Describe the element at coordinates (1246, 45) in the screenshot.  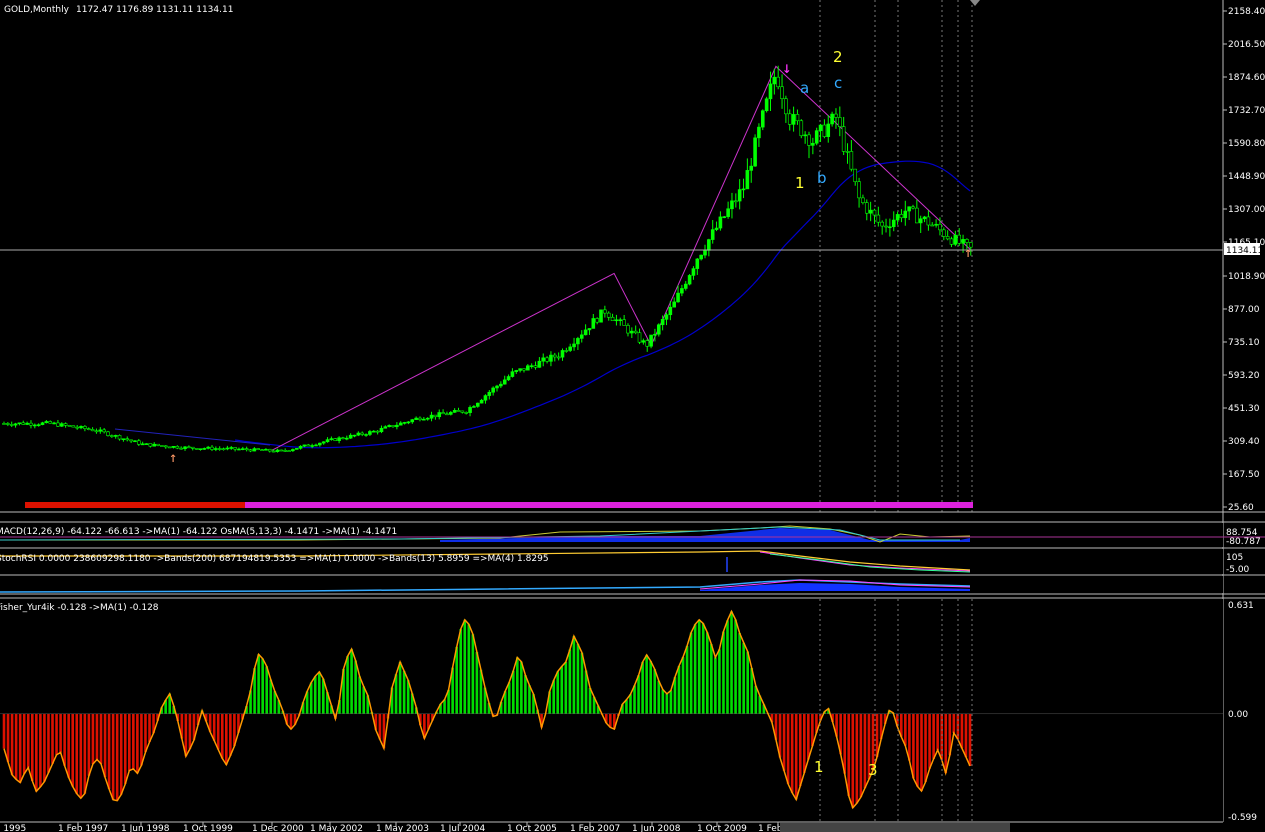
I see `price-tick-label: 2016.50` at that location.